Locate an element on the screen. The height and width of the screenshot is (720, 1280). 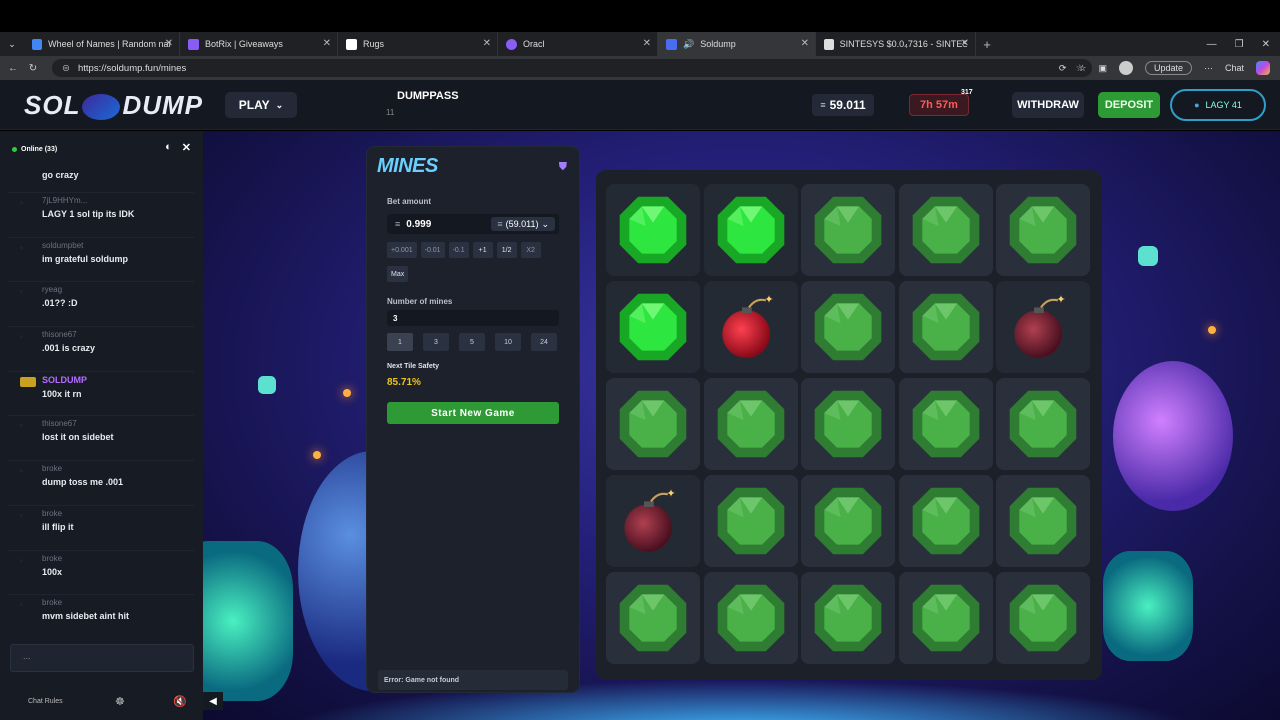
countdown-timer: 7h 57m is located at coordinates (939, 105).